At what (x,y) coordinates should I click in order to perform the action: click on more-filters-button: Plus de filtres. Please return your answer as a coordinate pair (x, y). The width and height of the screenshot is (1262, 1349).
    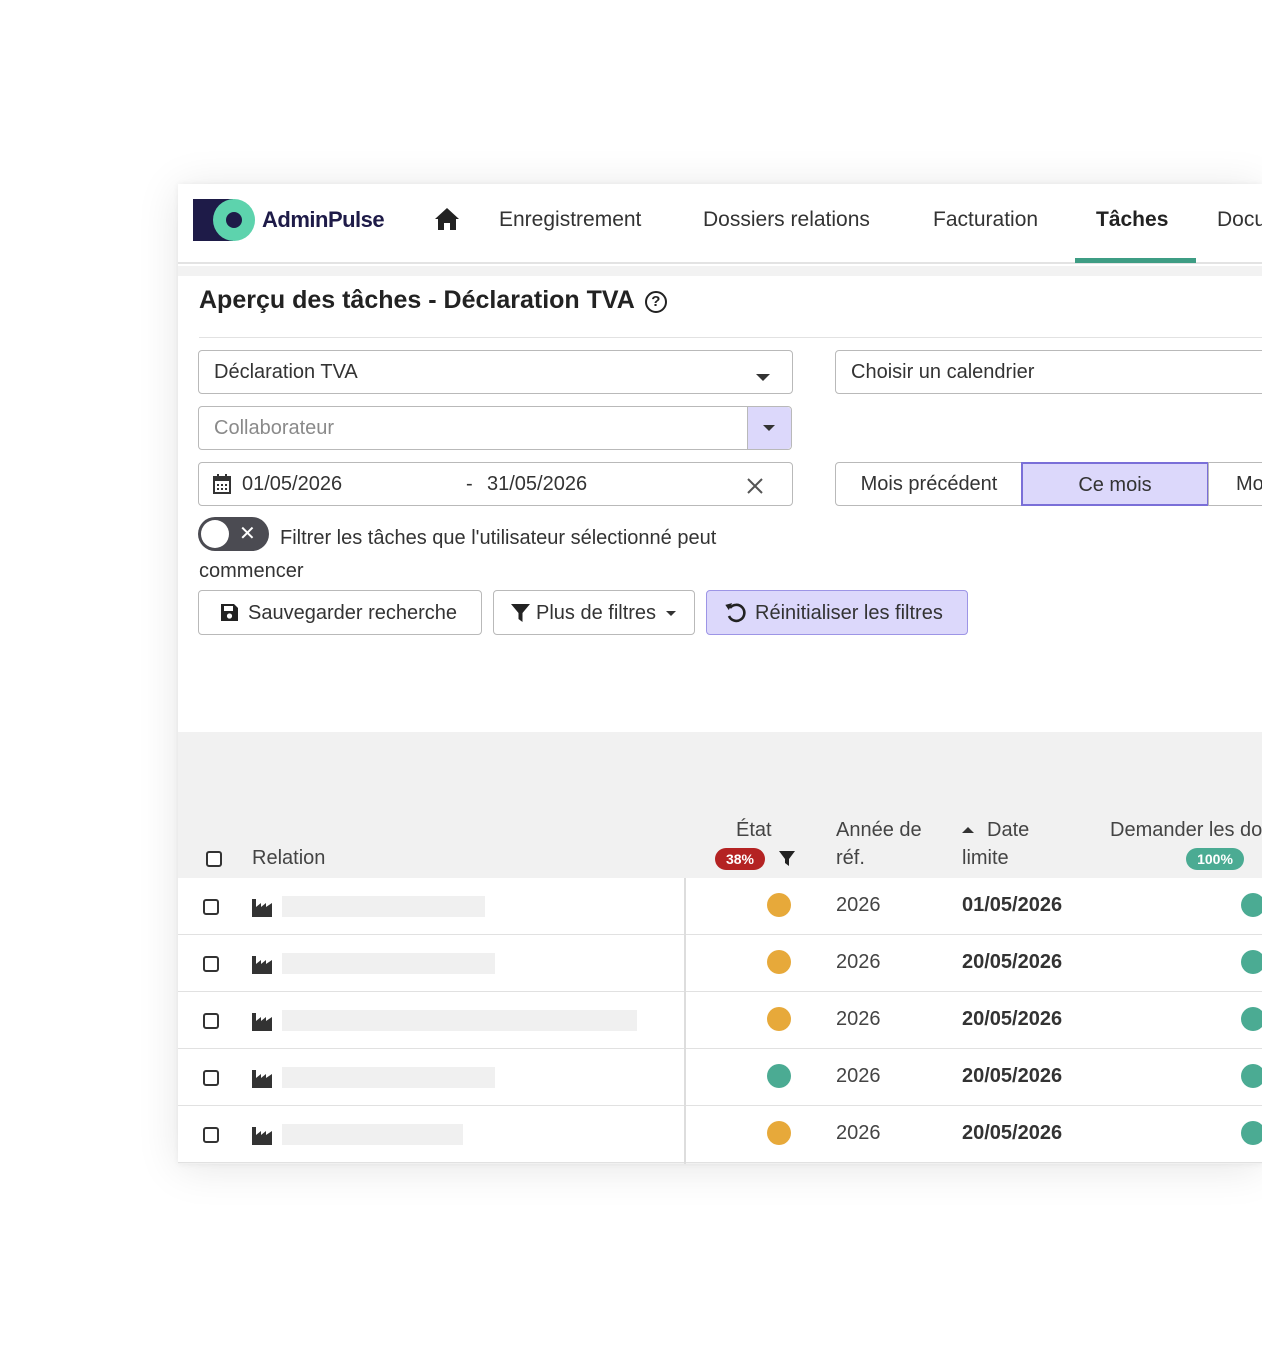
    Looking at the image, I should click on (594, 612).